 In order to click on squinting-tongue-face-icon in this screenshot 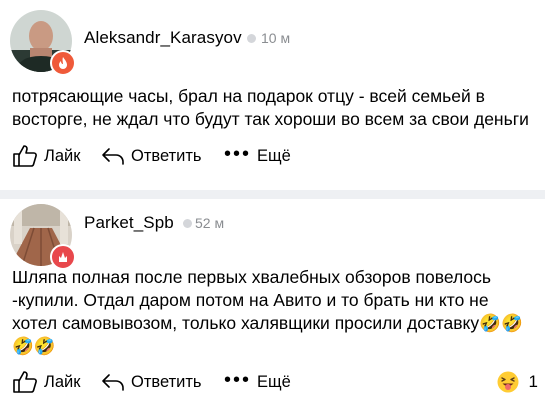, I will do `click(508, 382)`.